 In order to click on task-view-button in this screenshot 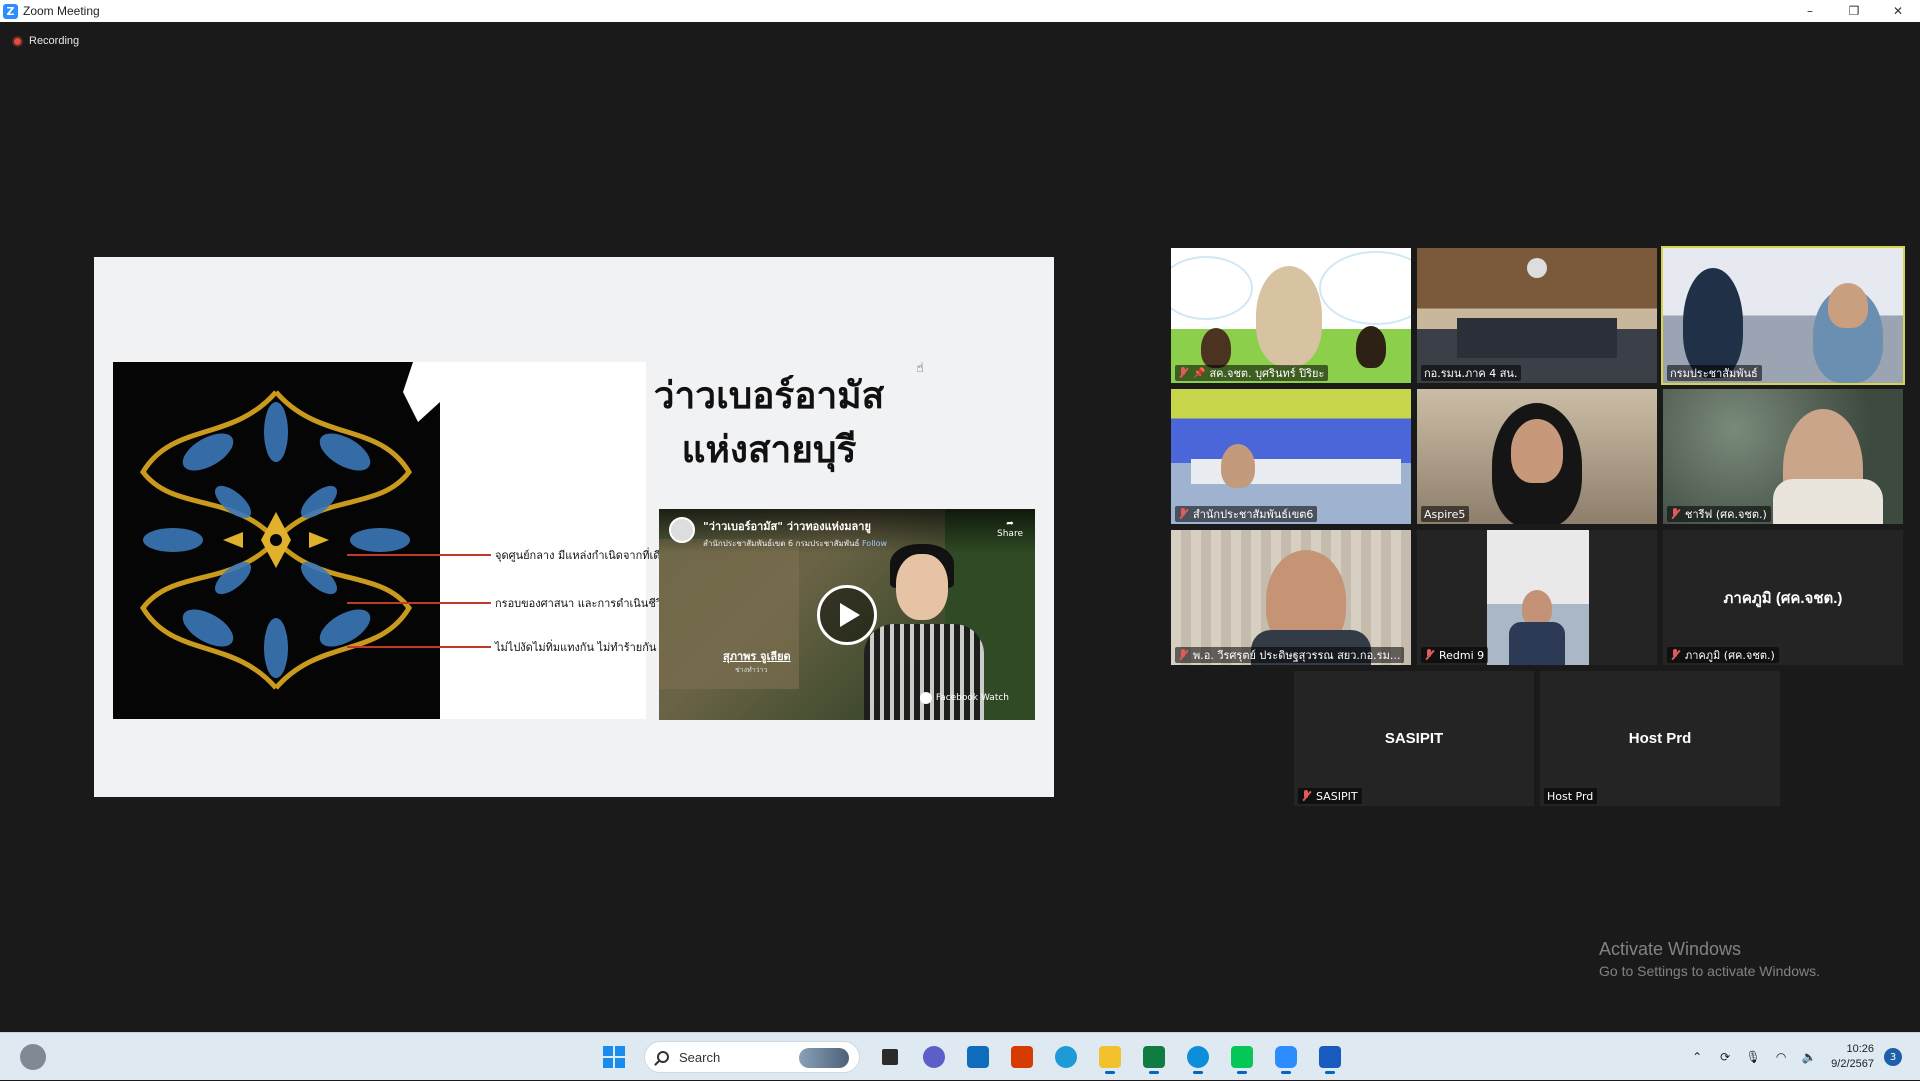, I will do `click(890, 1057)`.